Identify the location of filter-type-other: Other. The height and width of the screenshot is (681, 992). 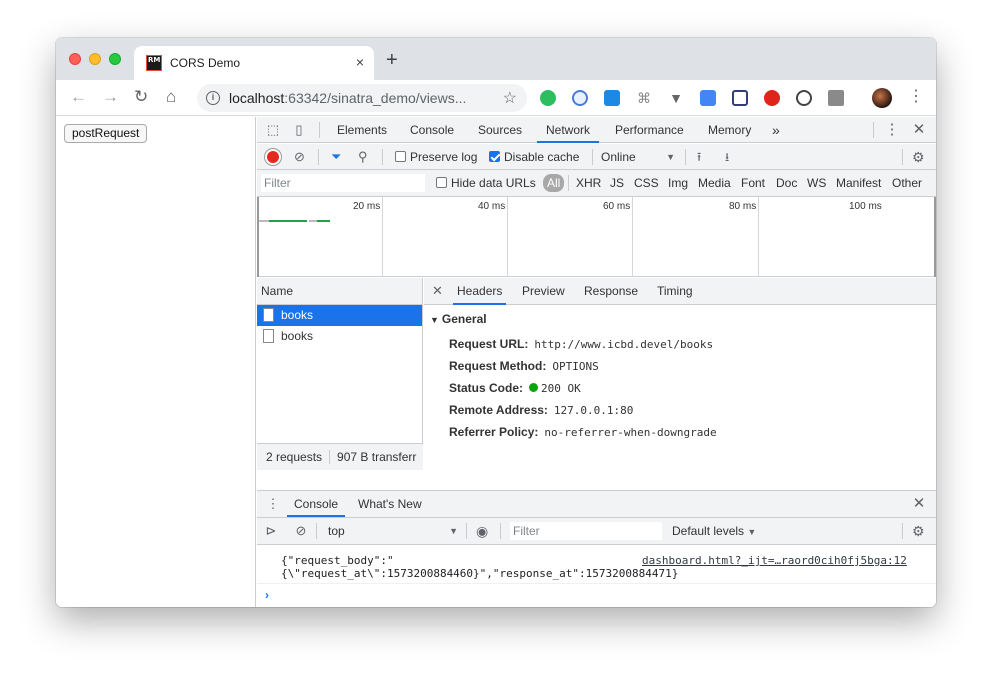
(907, 183).